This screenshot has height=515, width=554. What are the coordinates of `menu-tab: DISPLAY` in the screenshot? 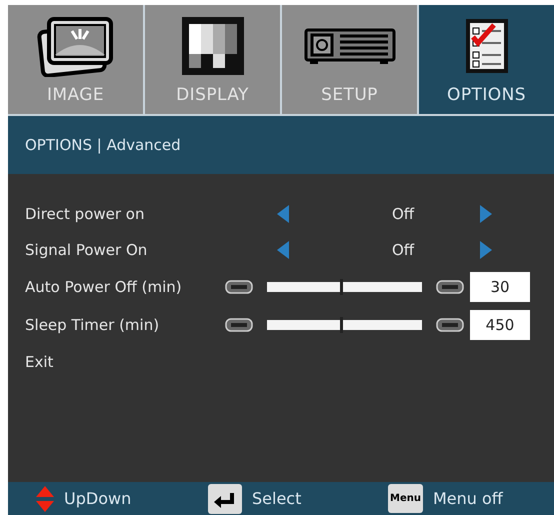 It's located at (212, 59).